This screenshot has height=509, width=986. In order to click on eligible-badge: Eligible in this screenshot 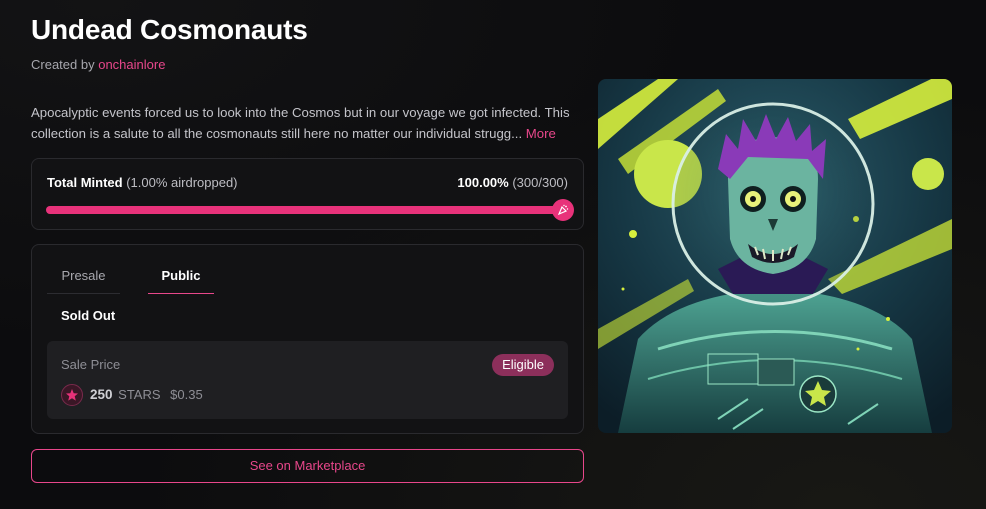, I will do `click(523, 365)`.